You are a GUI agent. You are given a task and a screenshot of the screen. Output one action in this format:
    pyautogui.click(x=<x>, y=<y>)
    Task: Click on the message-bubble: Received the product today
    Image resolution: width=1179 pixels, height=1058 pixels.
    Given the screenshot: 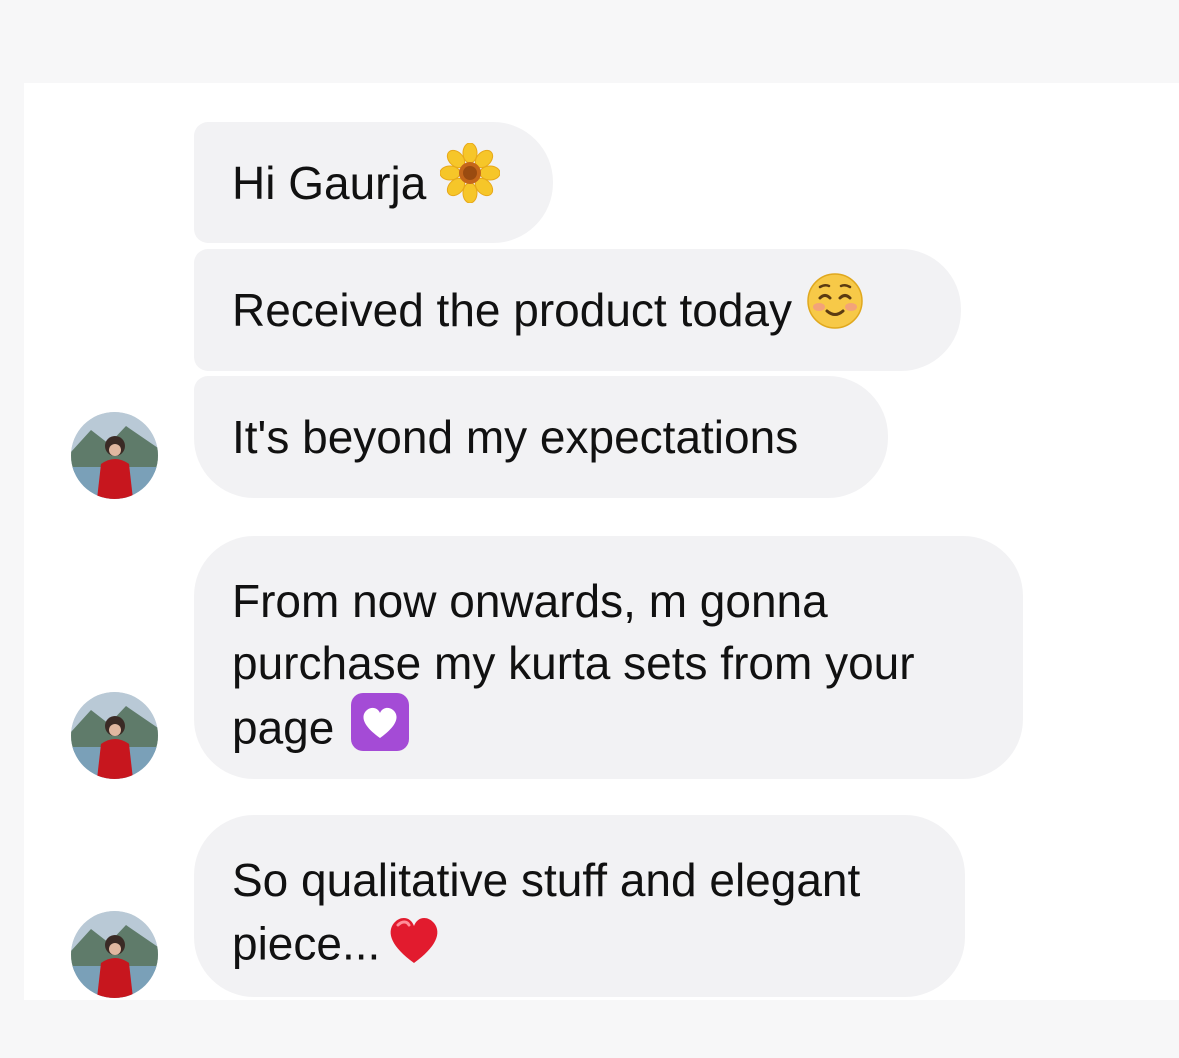 What is the action you would take?
    pyautogui.click(x=577, y=310)
    